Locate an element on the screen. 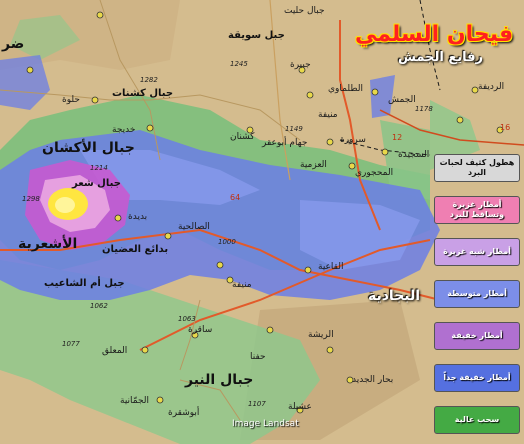  place-label: كشنان is located at coordinates (242, 137).